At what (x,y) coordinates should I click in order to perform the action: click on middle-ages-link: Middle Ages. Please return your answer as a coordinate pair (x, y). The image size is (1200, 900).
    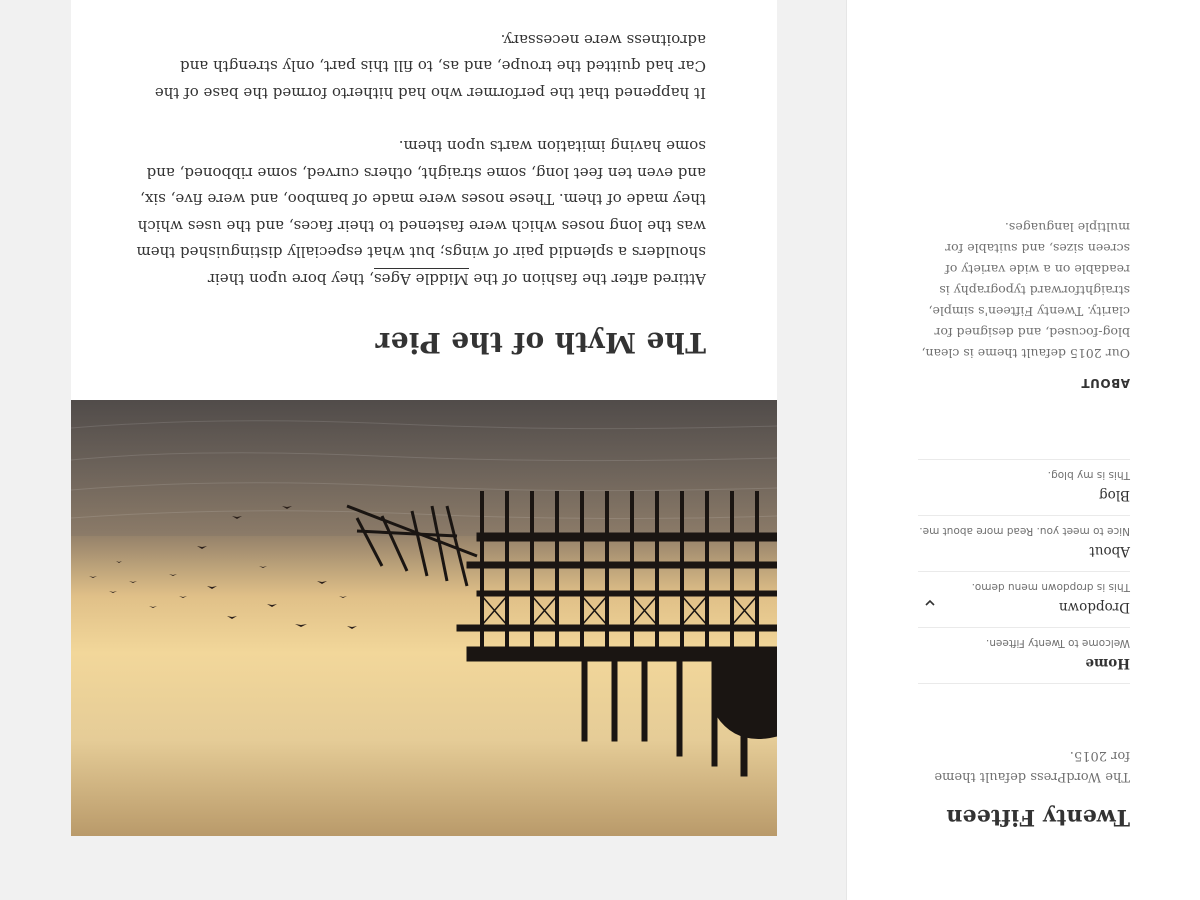
    Looking at the image, I should click on (421, 278).